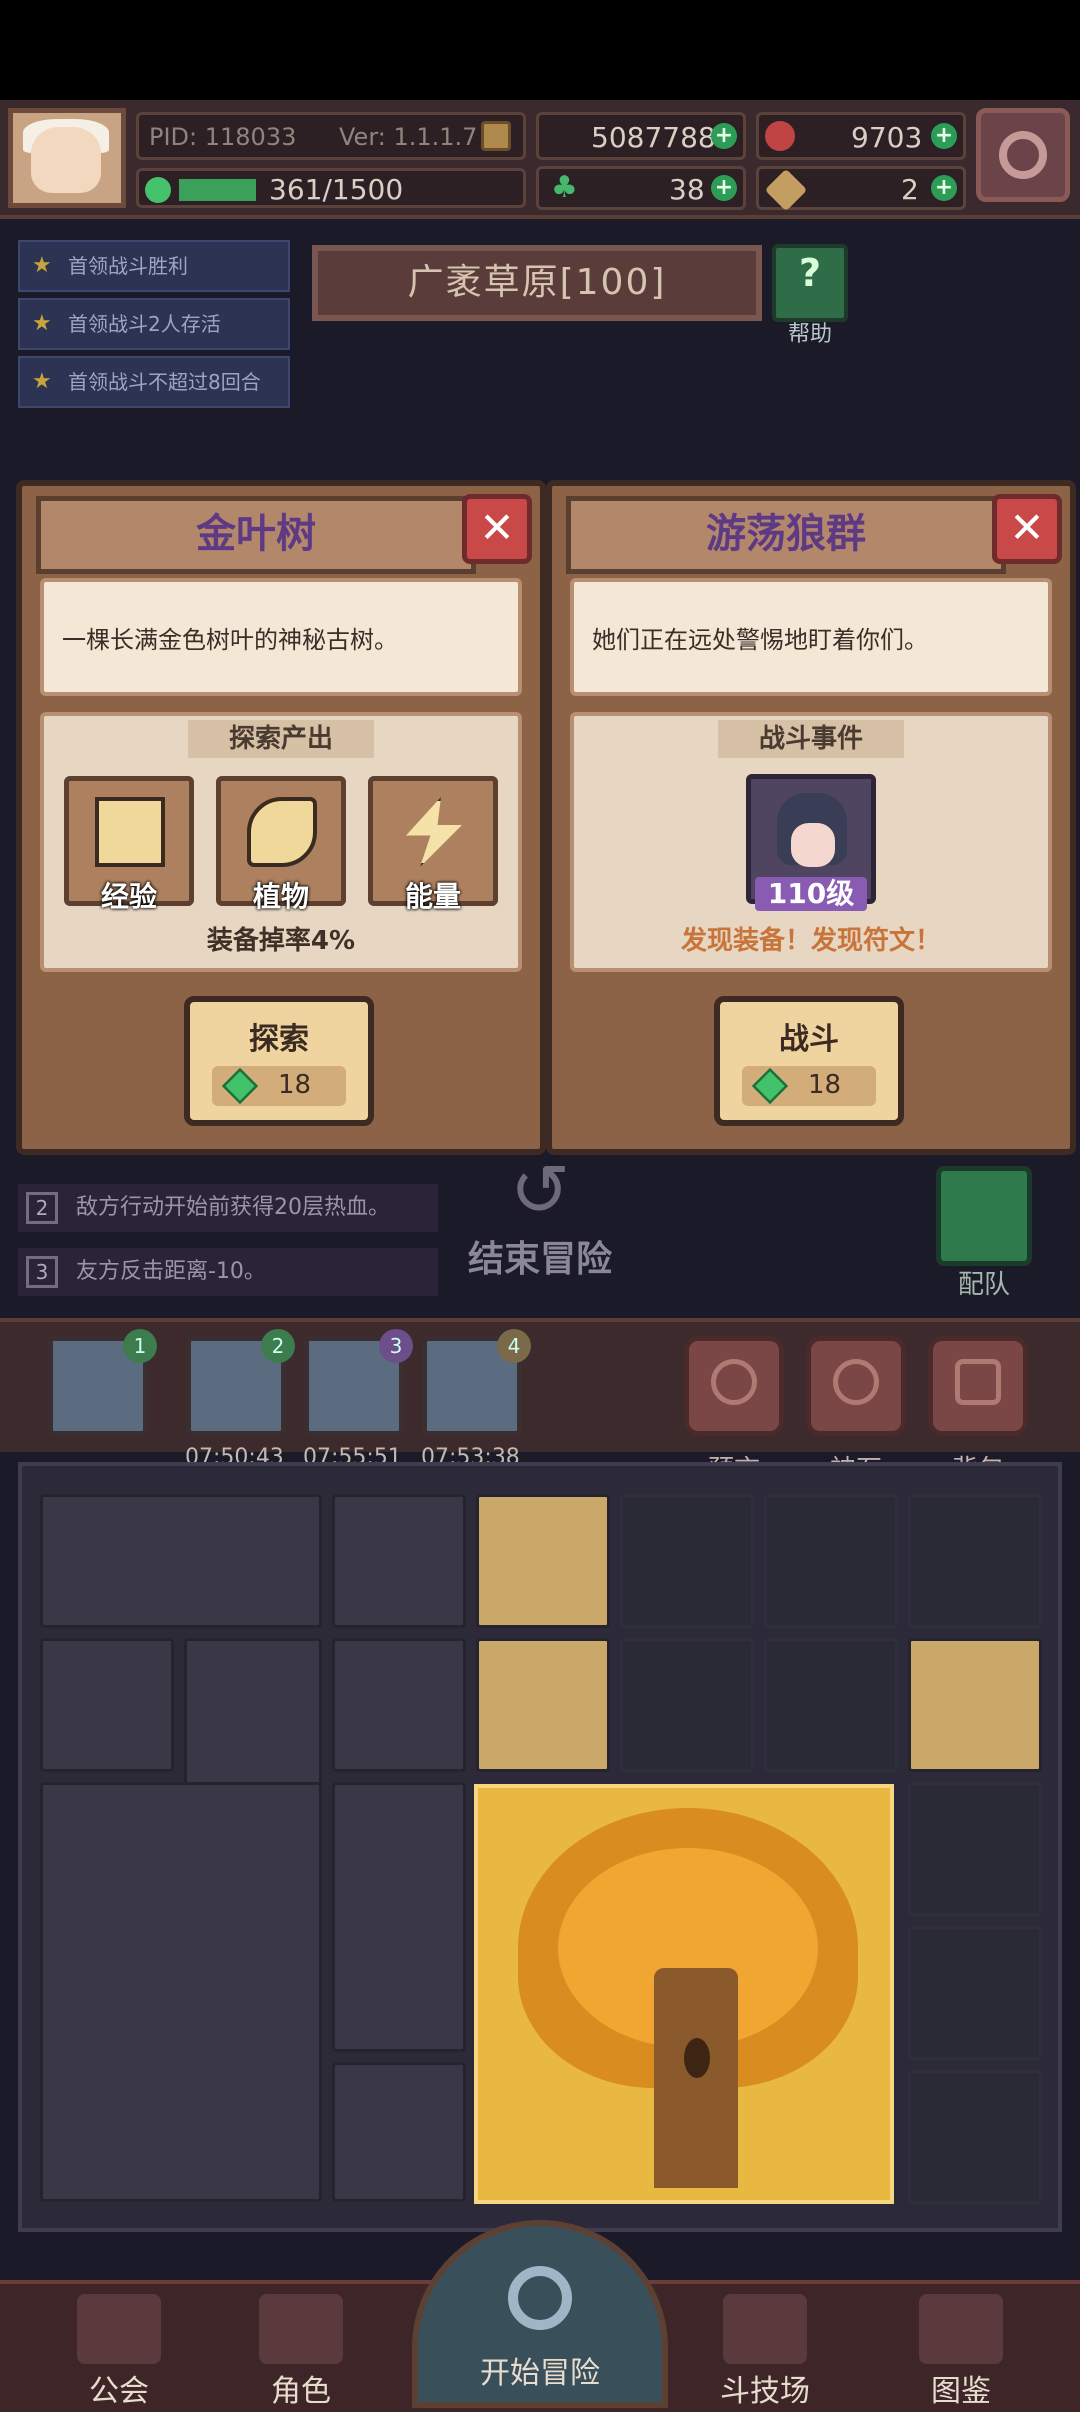 The height and width of the screenshot is (2412, 1080). I want to click on output-tile-exp: 经验, so click(129, 844).